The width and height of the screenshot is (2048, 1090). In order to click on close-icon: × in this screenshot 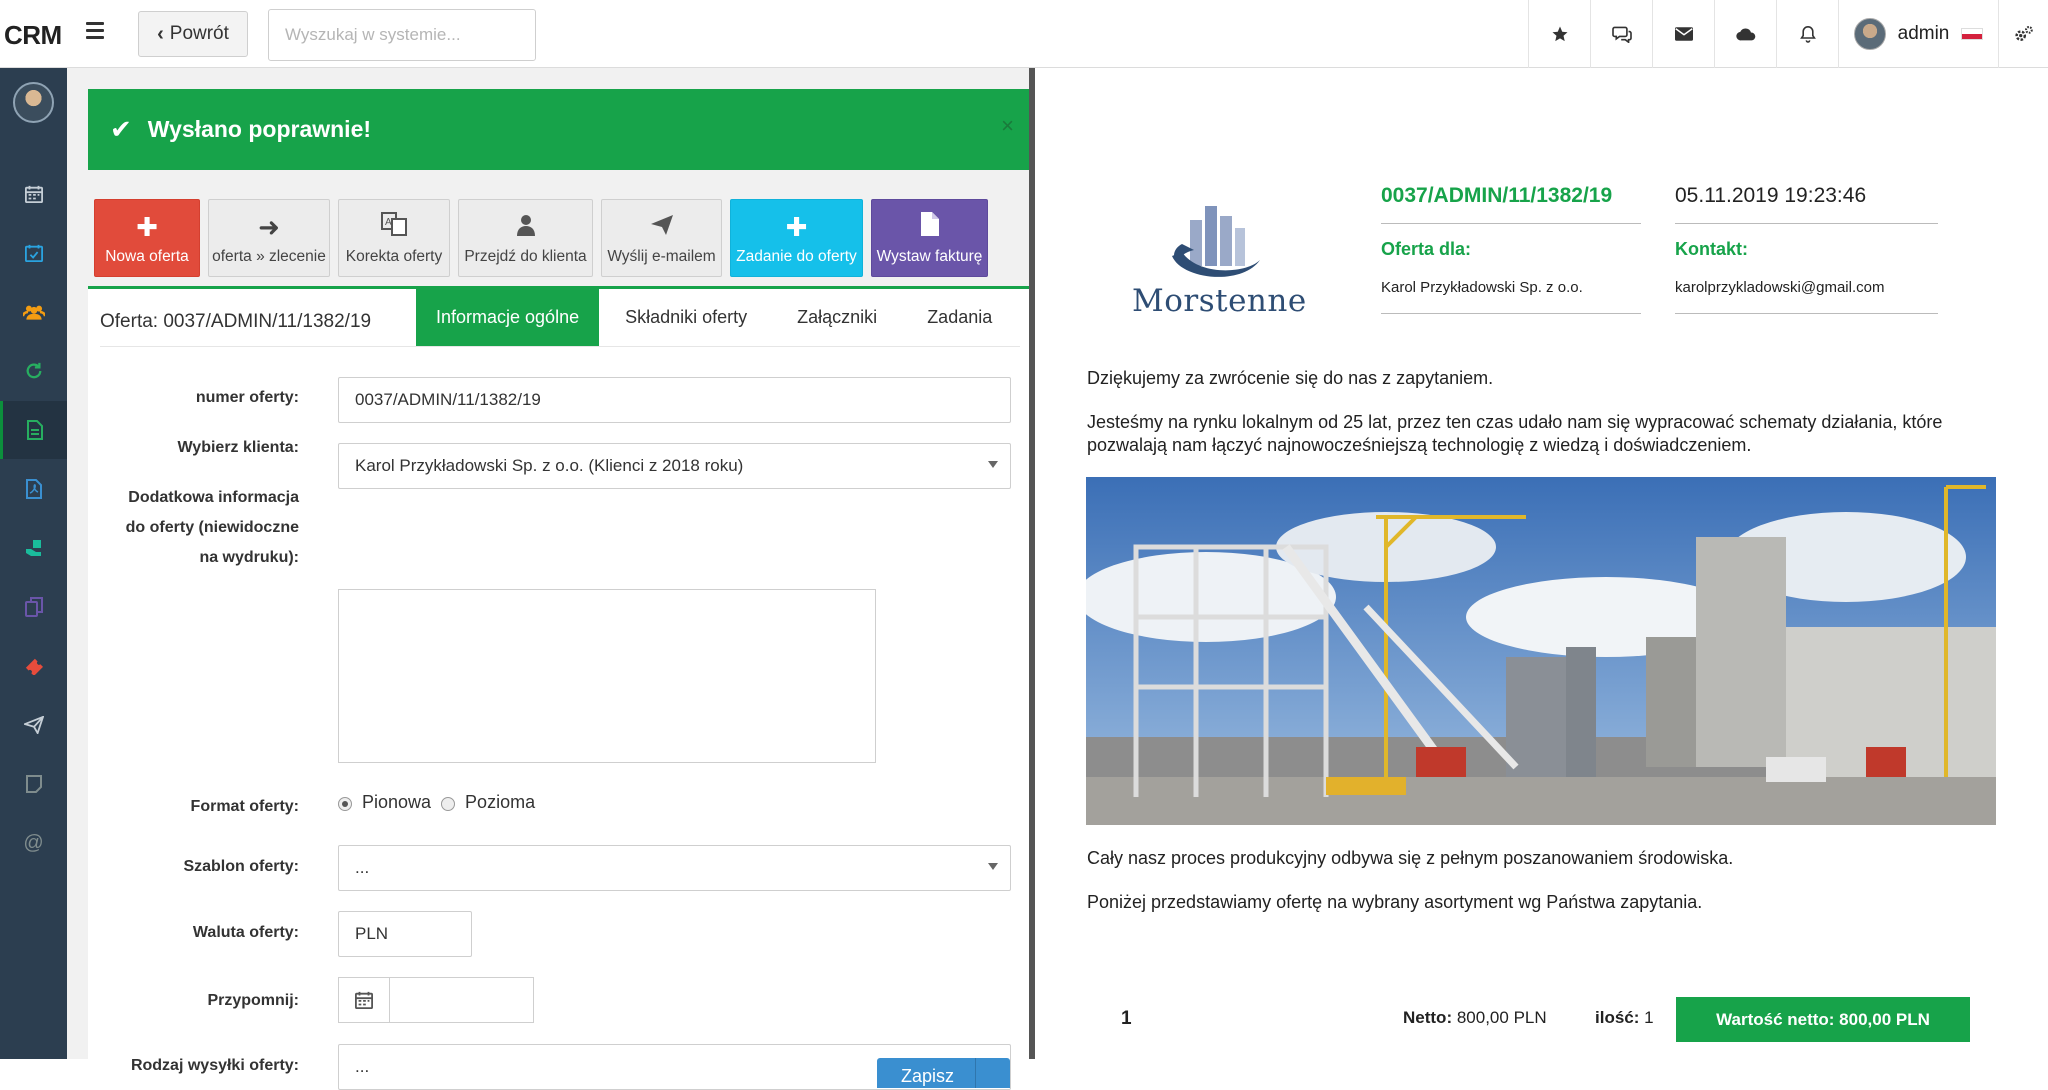, I will do `click(1007, 126)`.